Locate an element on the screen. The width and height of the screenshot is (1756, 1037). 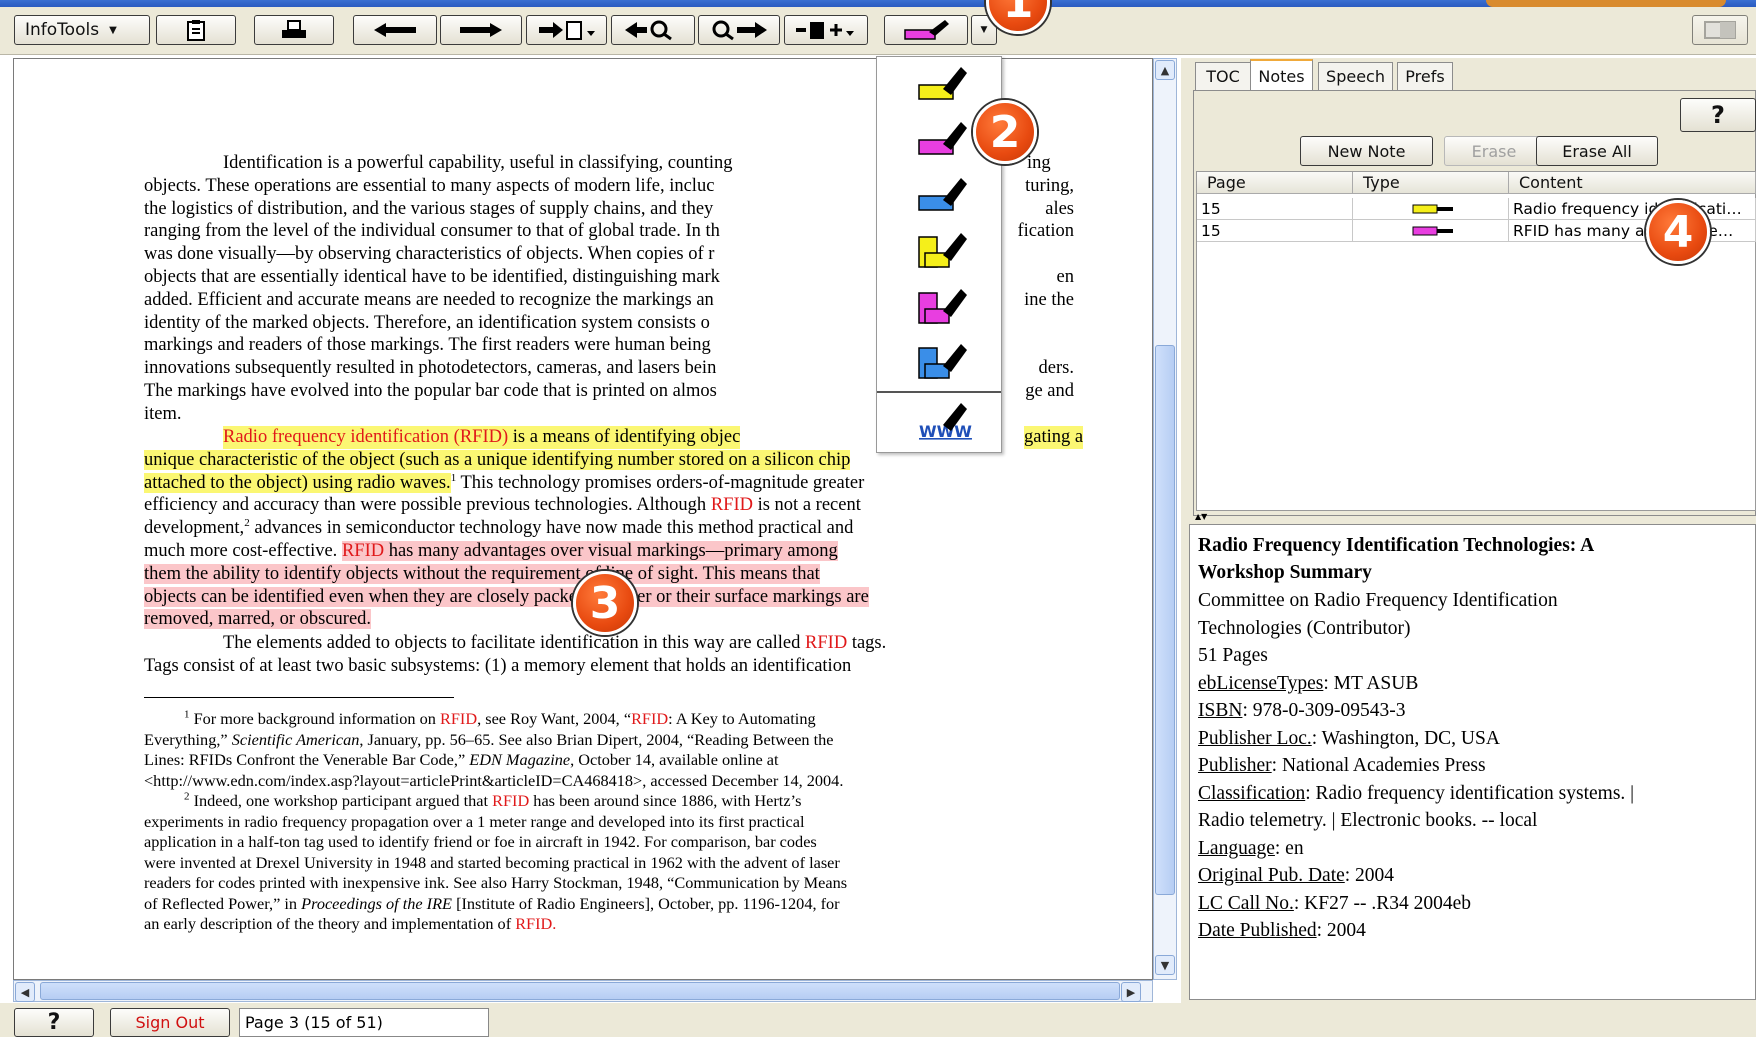
lc-call-label: LC Call No. is located at coordinates (1246, 903).